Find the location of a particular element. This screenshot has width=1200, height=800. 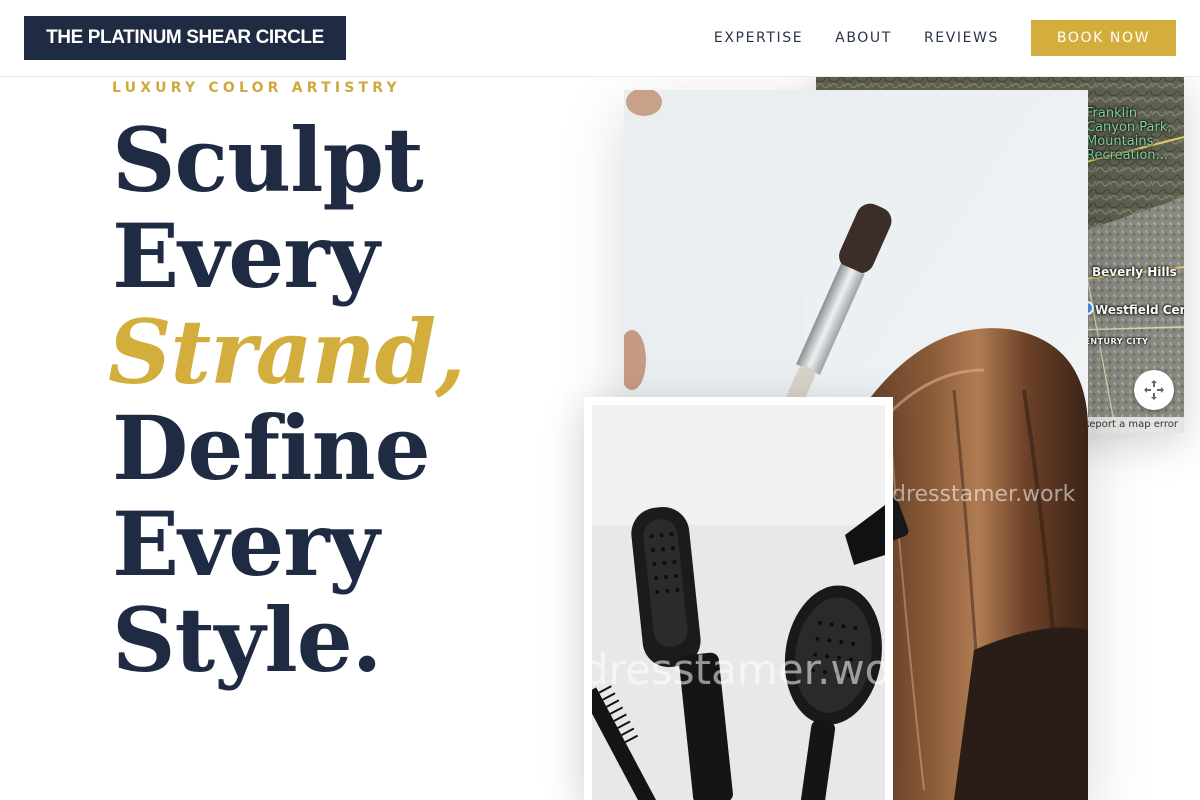

tools-photo-frame: dresstamer.work is located at coordinates (738, 598).